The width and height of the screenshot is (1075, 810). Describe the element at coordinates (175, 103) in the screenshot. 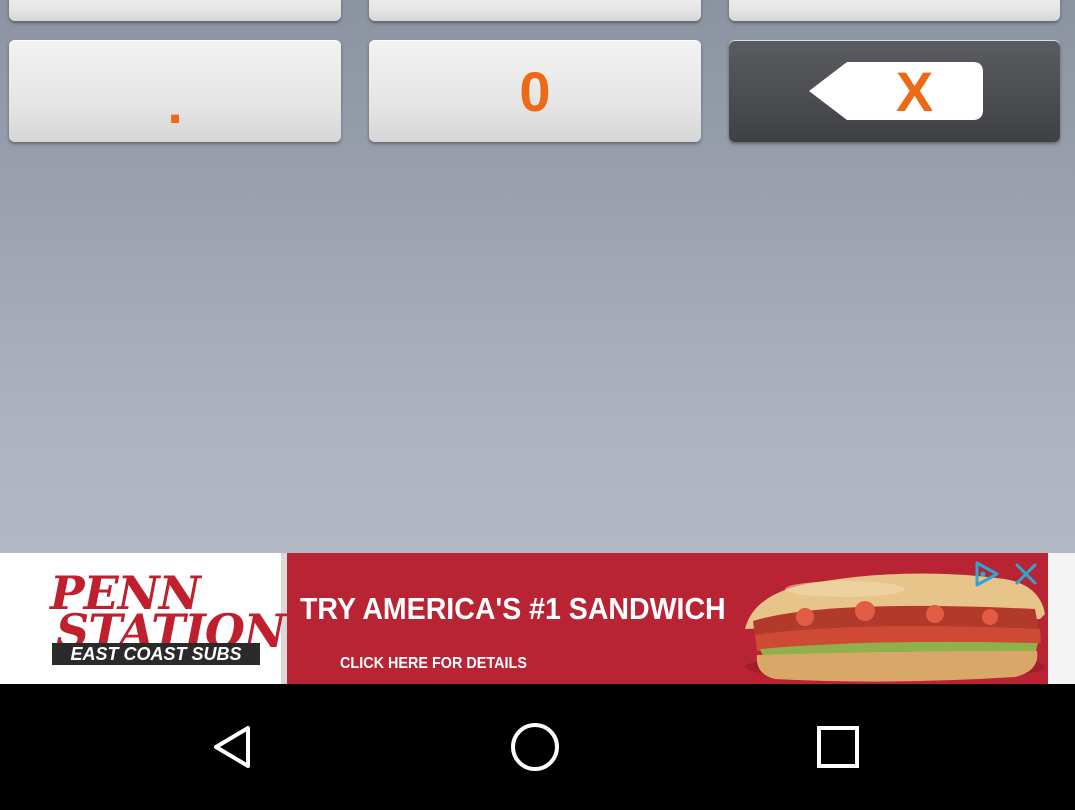

I see `decimal-point-label: .` at that location.